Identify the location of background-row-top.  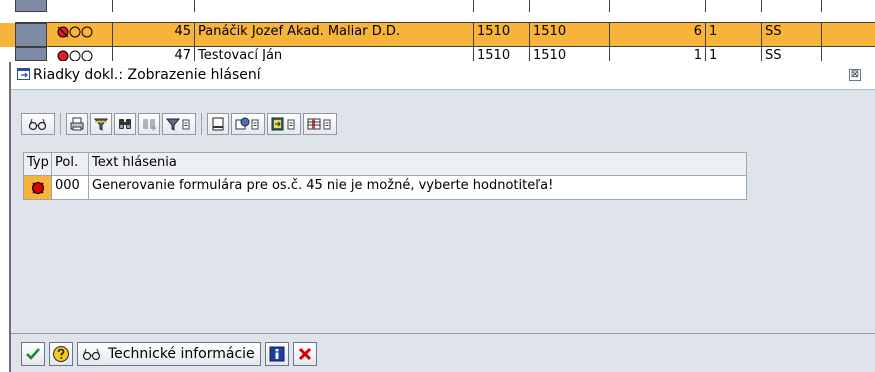
(437, 6).